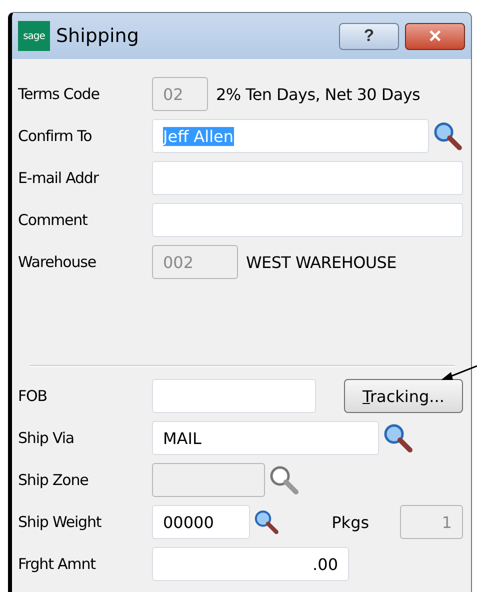 The image size is (477, 592). I want to click on field-label: E-mail Addr, so click(59, 178).